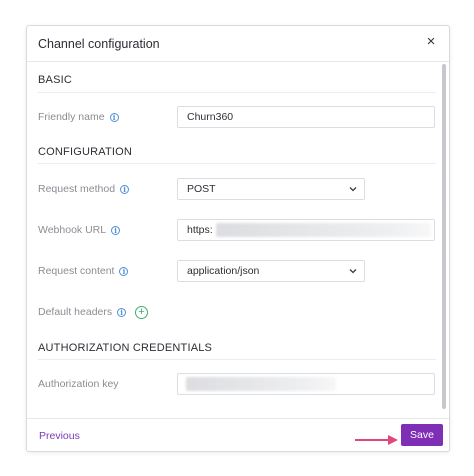  I want to click on scrollbar, so click(443, 239).